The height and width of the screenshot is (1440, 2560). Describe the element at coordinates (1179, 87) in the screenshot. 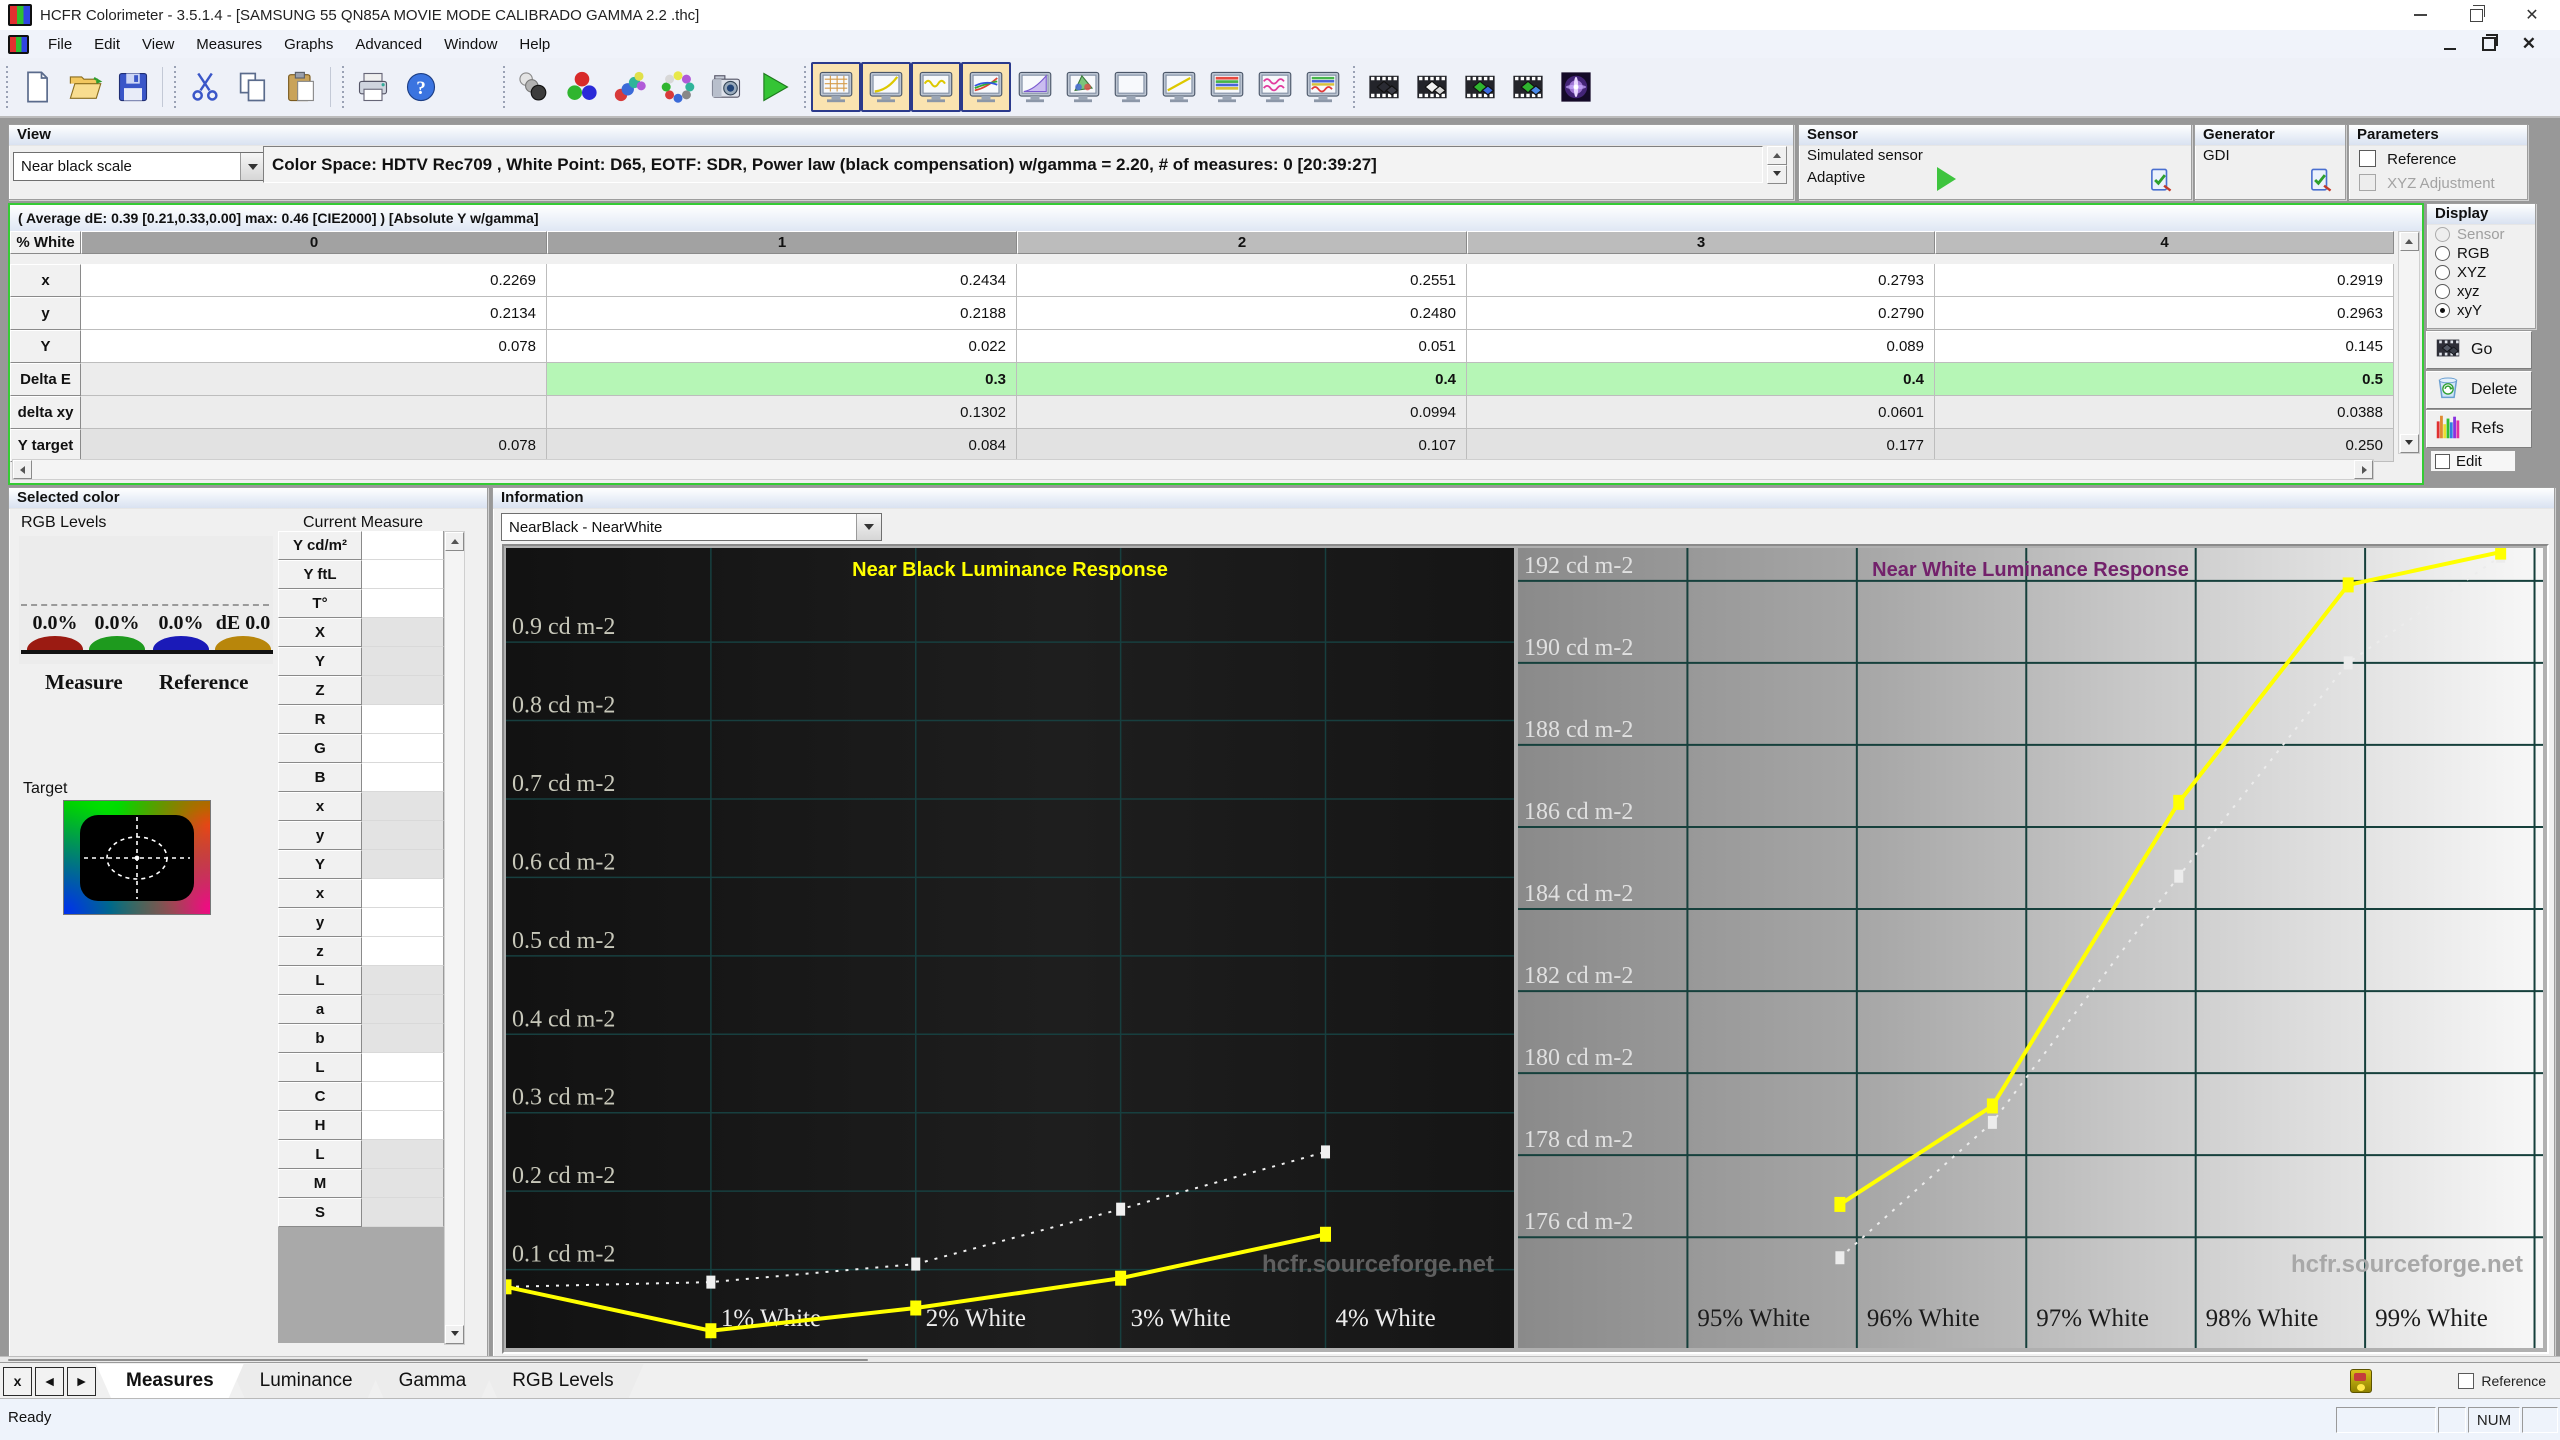

I see `view-yellow-line-button` at that location.